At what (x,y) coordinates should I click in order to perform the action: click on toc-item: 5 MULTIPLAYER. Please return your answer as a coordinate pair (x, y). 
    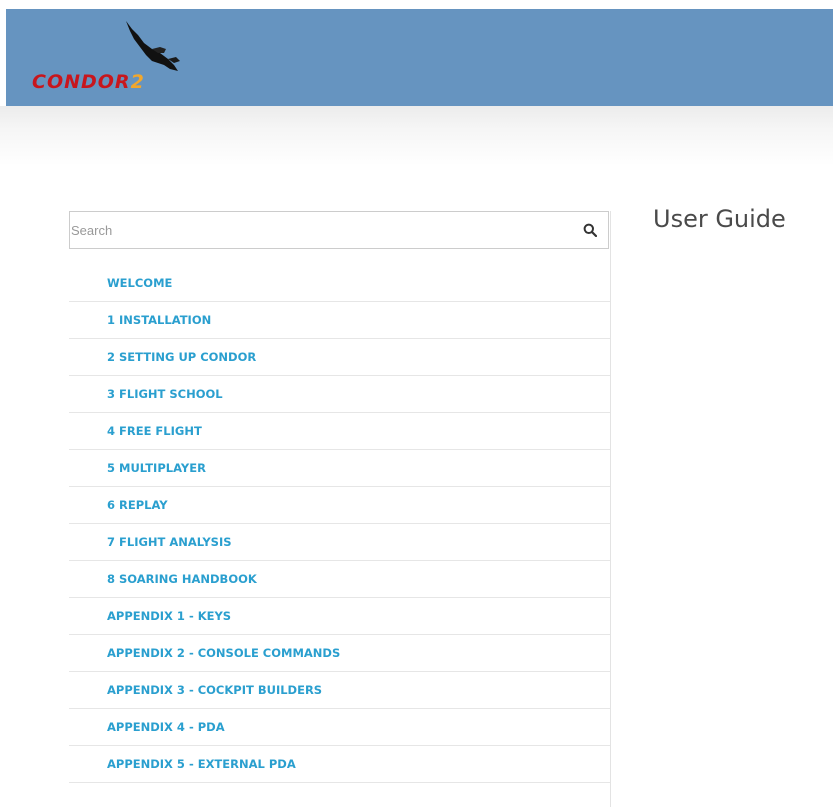
    Looking at the image, I should click on (339, 468).